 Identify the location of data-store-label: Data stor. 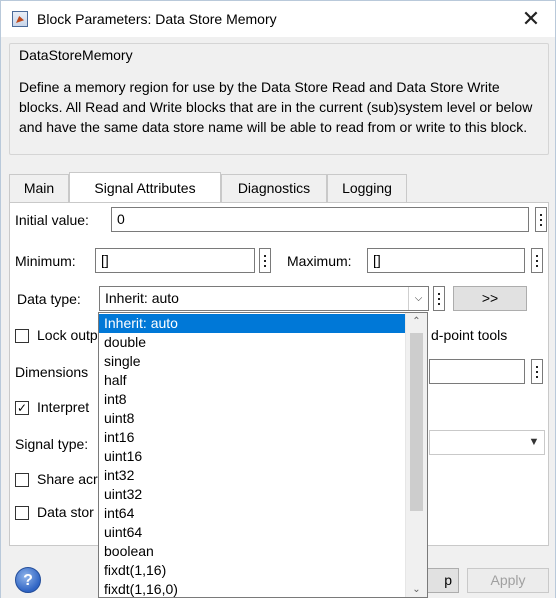
(65, 512).